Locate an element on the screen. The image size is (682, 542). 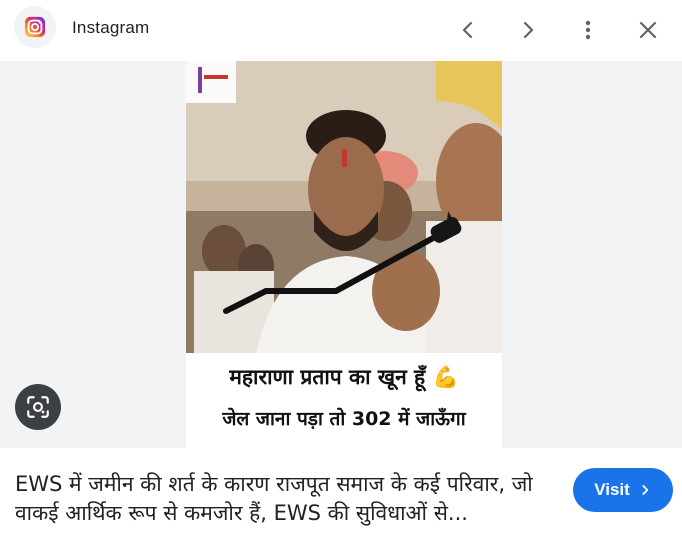
image-caption-line-1: महाराणा प्रताप का खून हूँ 💪 is located at coordinates (344, 377).